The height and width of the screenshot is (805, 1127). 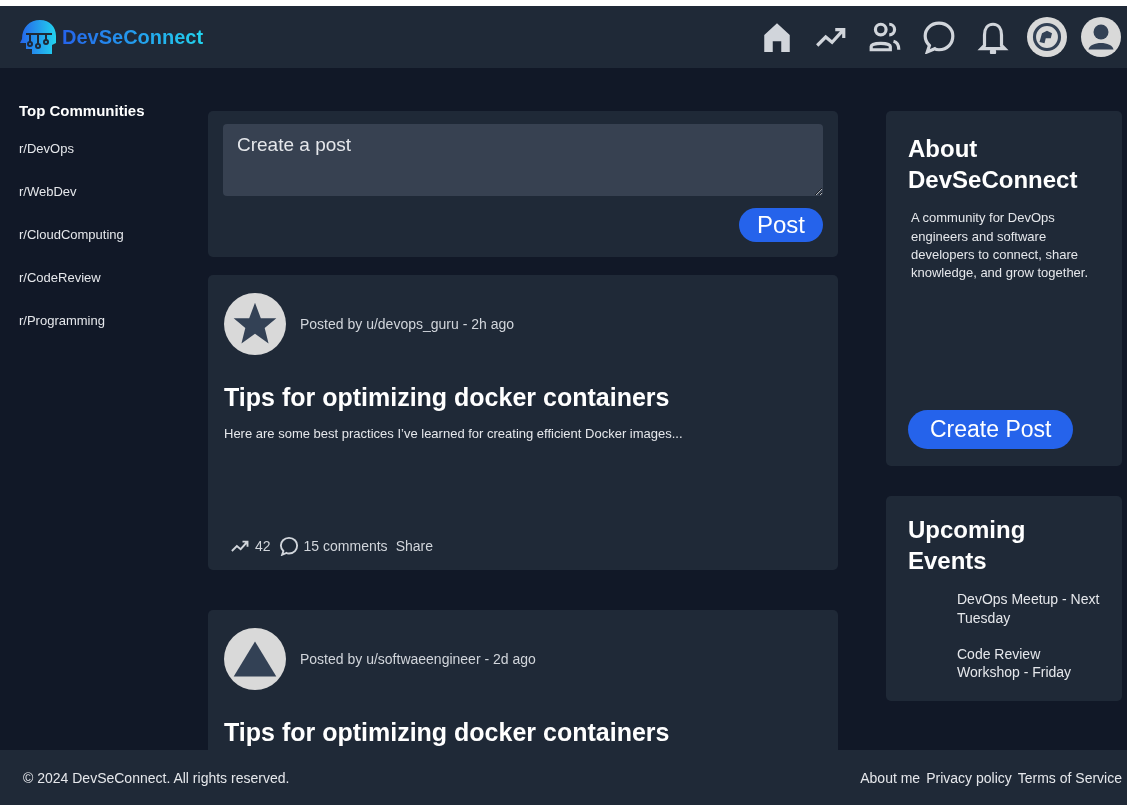 What do you see at coordinates (1101, 37) in the screenshot?
I see `profile-icon` at bounding box center [1101, 37].